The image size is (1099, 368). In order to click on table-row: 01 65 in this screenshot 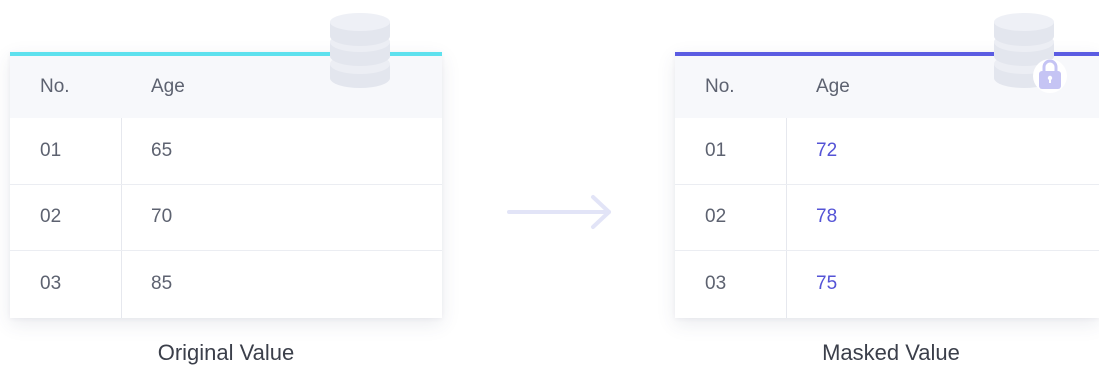, I will do `click(226, 151)`.